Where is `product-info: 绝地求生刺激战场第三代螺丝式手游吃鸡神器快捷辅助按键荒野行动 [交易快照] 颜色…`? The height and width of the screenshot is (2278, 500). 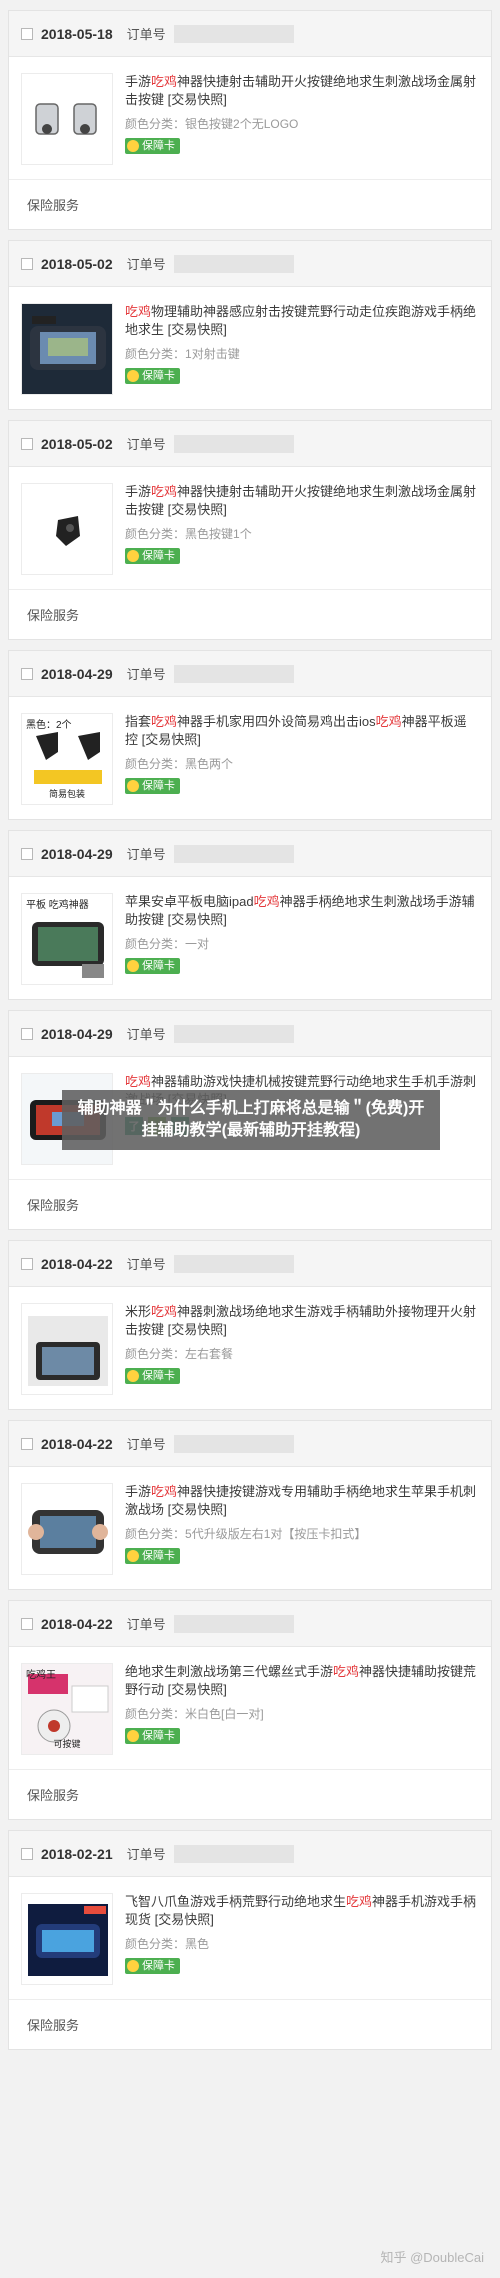
product-info: 绝地求生刺激战场第三代螺丝式手游吃鸡神器快捷辅助按键荒野行动 [交易快照] 颜色… is located at coordinates (302, 1705).